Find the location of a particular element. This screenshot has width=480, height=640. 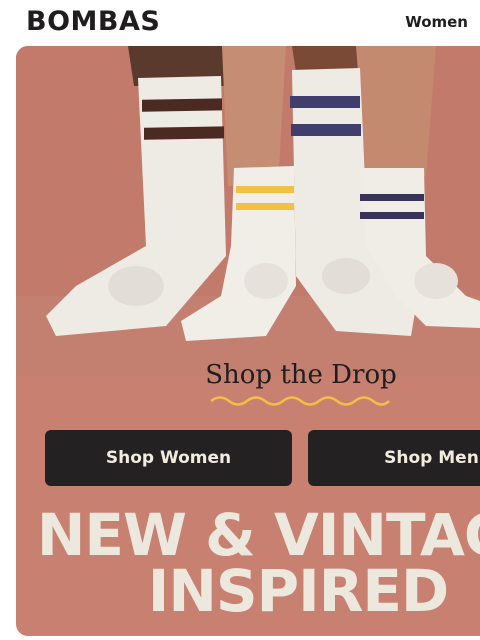

squiggle-decoration is located at coordinates (300, 401).